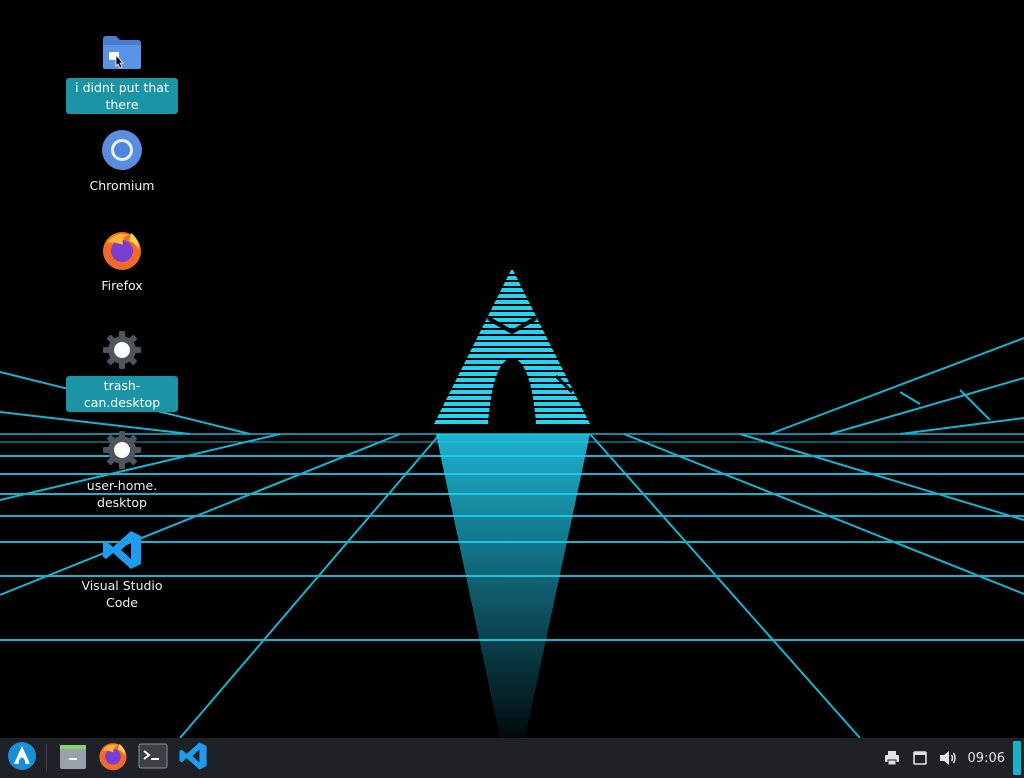 The height and width of the screenshot is (778, 1024). I want to click on taskbar-separator, so click(46, 758).